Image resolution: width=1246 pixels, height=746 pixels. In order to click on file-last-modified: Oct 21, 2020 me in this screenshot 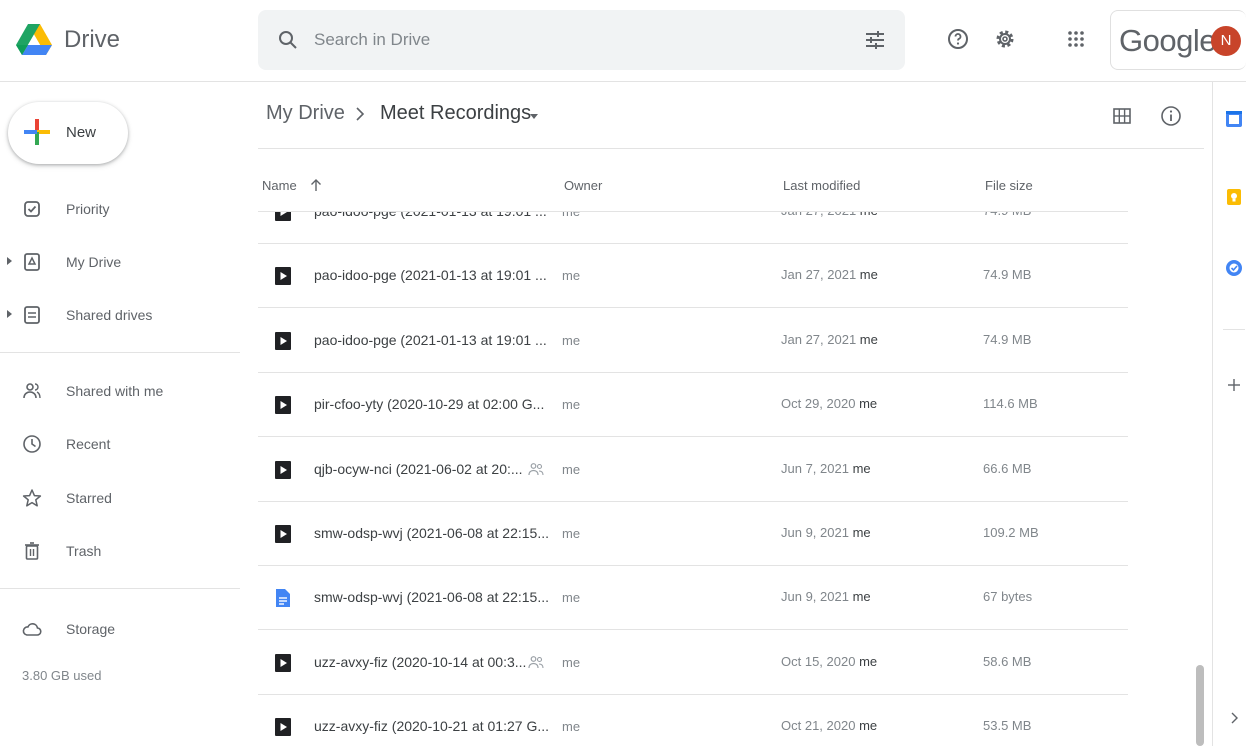, I will do `click(829, 725)`.